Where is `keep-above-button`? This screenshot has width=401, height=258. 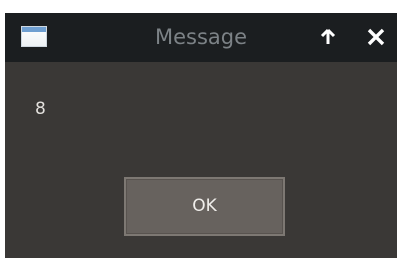
keep-above-button is located at coordinates (328, 37).